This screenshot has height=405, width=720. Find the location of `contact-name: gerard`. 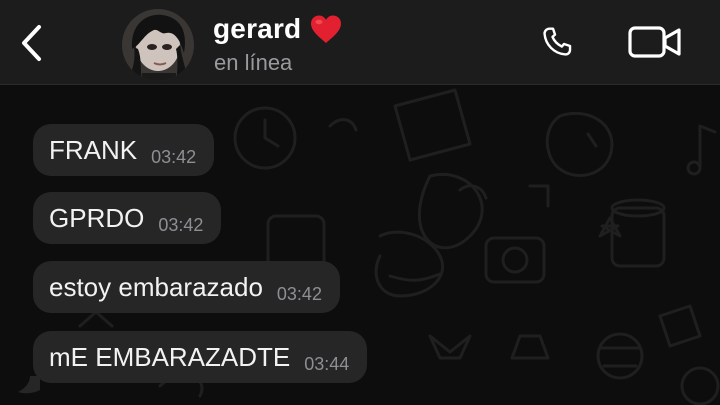

contact-name: gerard is located at coordinates (257, 28).